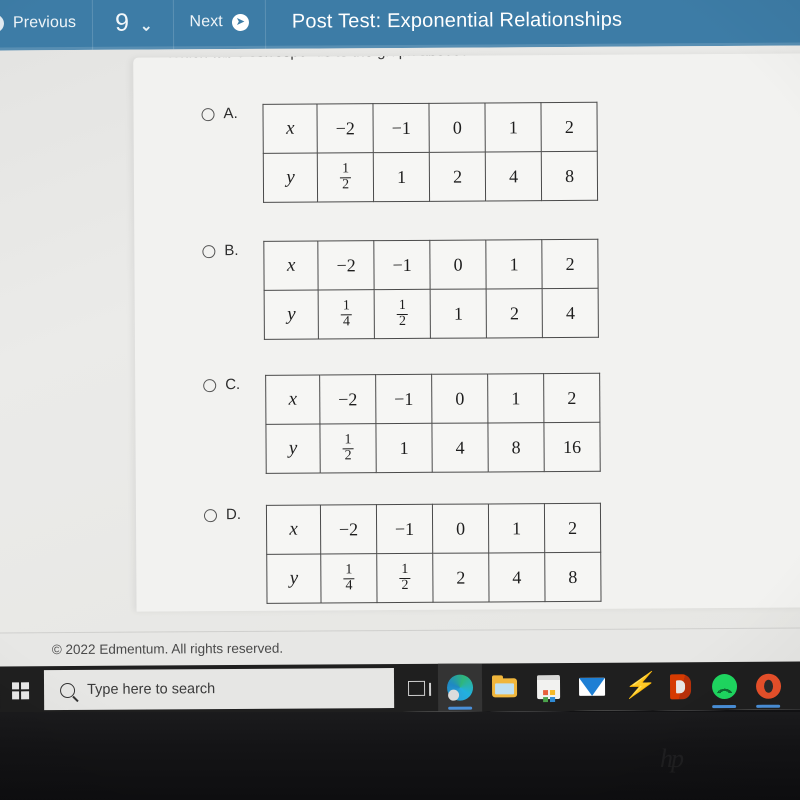  What do you see at coordinates (572, 447) in the screenshot?
I see `y-cell: 16` at bounding box center [572, 447].